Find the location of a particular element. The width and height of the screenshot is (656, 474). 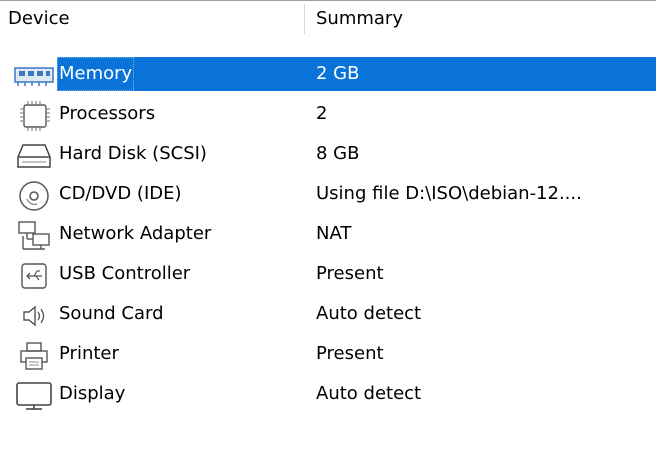

device-name: Processors is located at coordinates (107, 113).